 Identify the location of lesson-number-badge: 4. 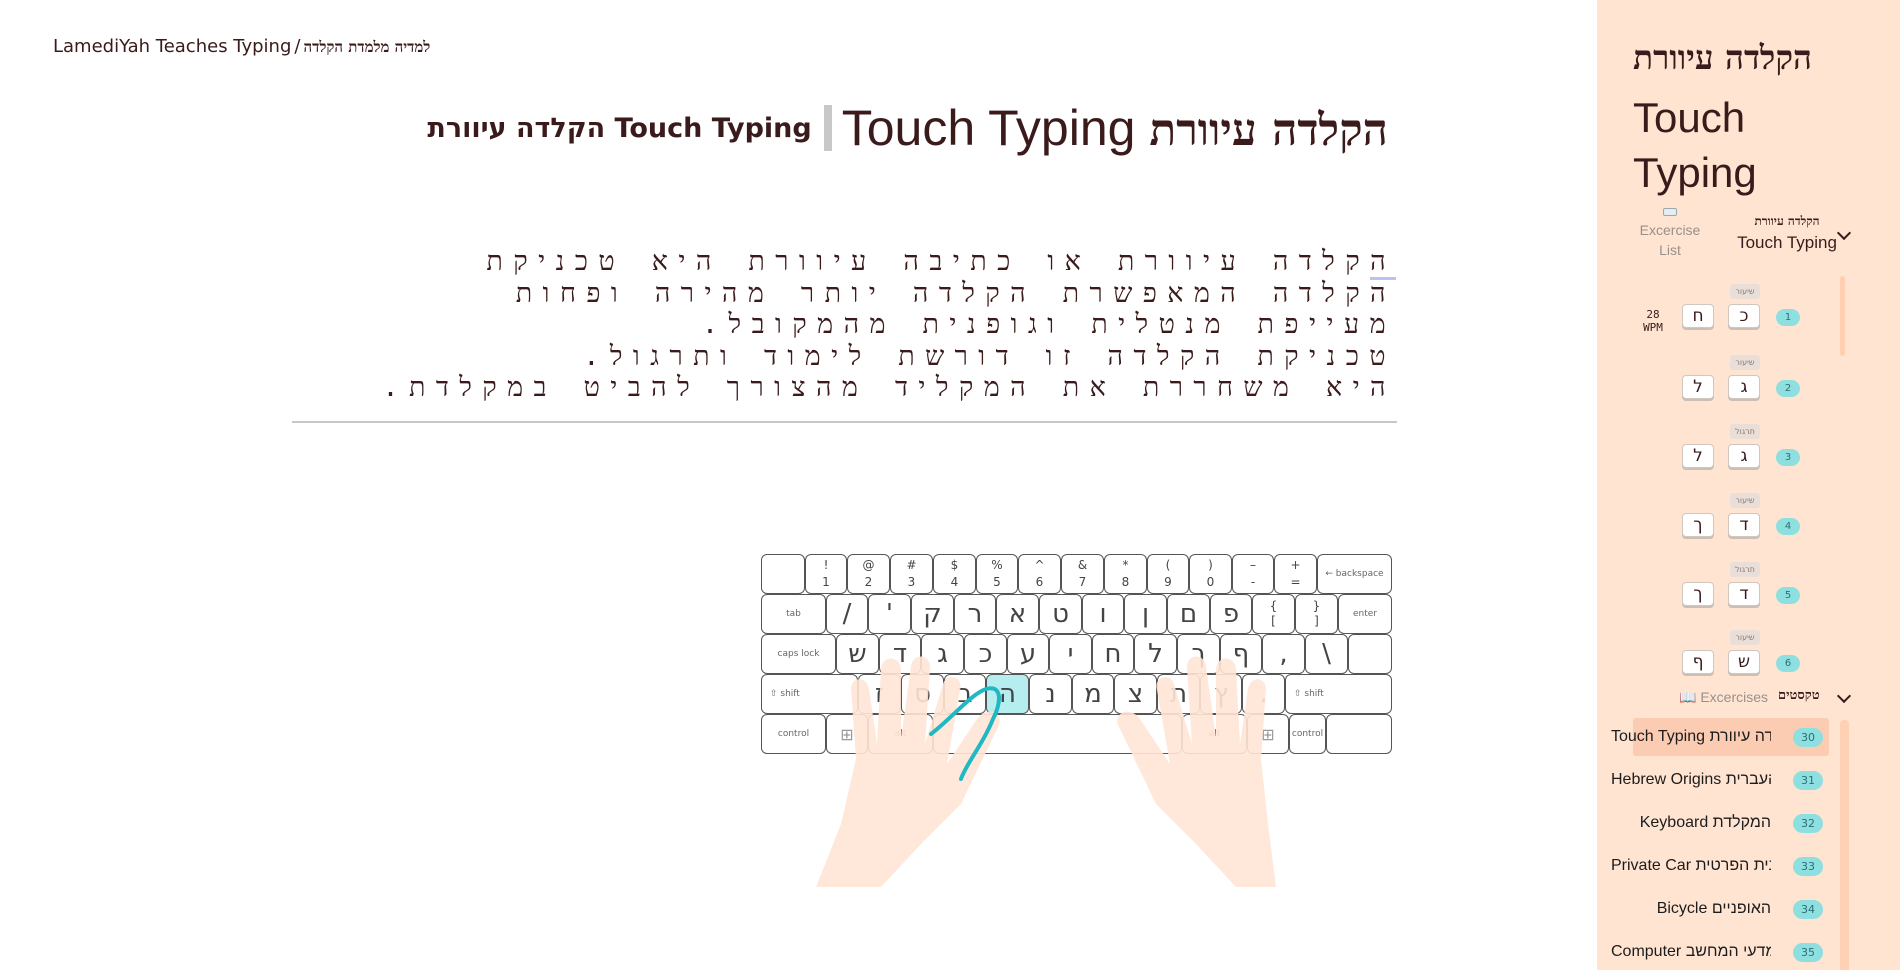
(1788, 526).